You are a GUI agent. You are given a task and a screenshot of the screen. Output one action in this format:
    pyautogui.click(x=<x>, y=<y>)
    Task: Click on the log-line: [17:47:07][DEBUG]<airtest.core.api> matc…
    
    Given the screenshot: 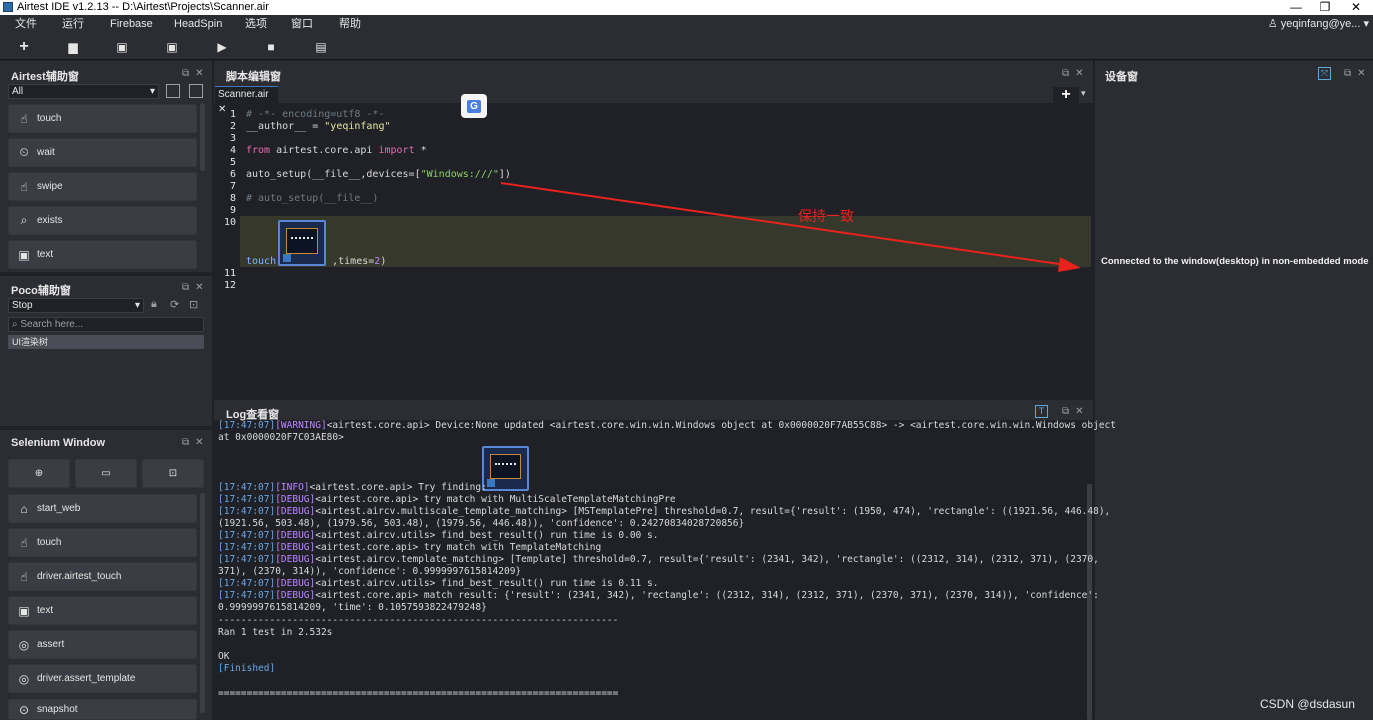 What is the action you would take?
    pyautogui.click(x=658, y=596)
    